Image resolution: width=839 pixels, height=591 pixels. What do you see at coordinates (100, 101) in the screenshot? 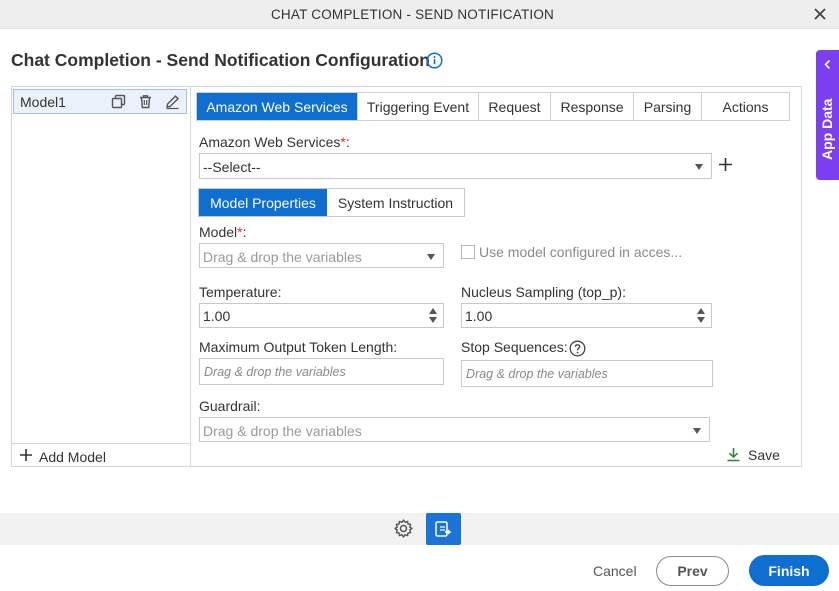
I see `model-list-item: Model1` at bounding box center [100, 101].